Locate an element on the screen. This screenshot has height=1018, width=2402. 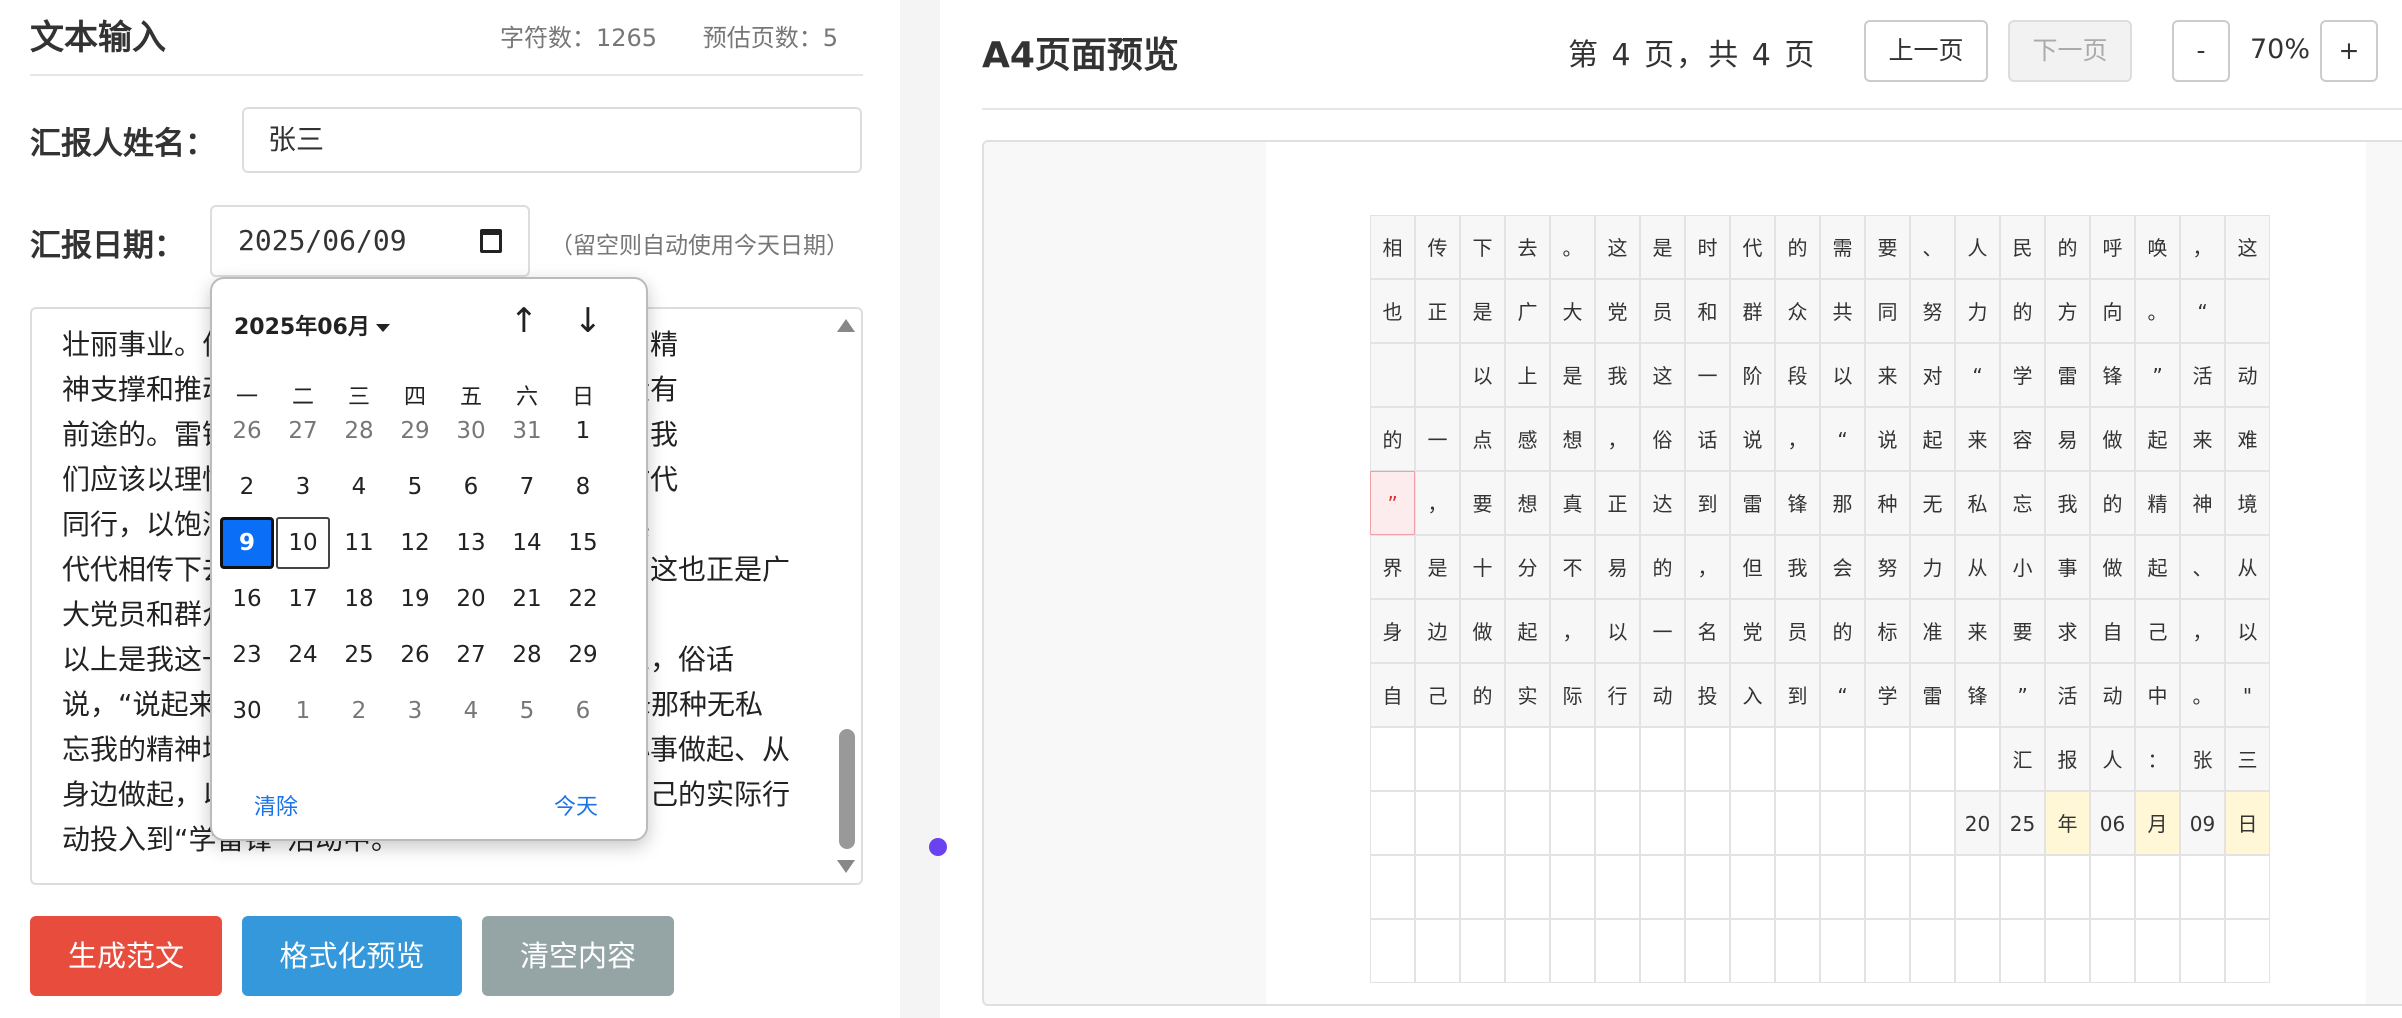
grid-cell: 段 is located at coordinates (1797, 375).